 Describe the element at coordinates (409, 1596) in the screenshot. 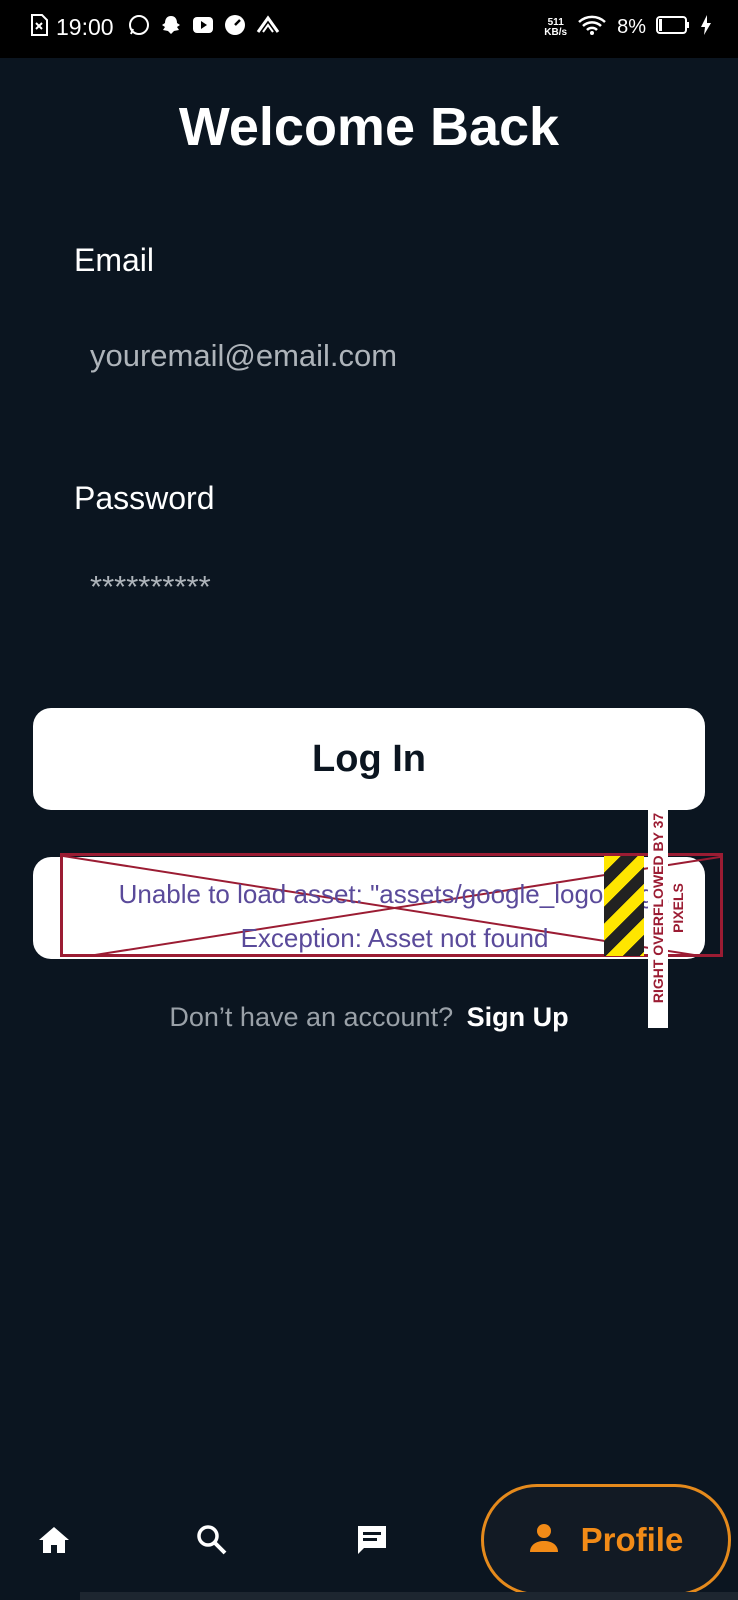

I see `system-nav-strip` at that location.